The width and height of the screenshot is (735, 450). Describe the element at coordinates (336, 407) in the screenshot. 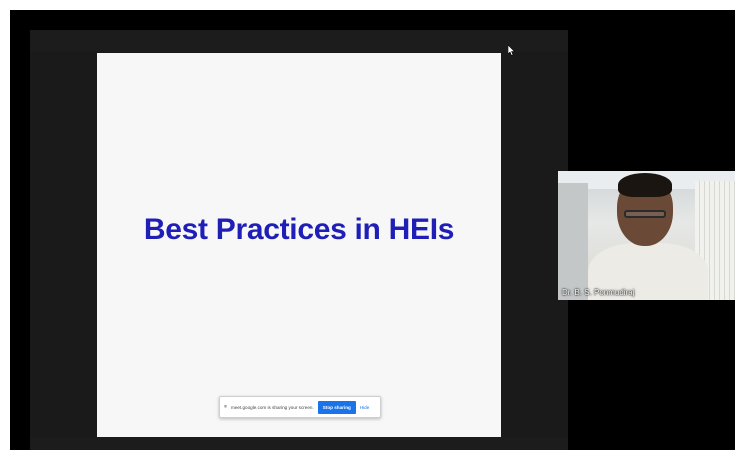

I see `stop-sharing-button: Stop sharing` at that location.